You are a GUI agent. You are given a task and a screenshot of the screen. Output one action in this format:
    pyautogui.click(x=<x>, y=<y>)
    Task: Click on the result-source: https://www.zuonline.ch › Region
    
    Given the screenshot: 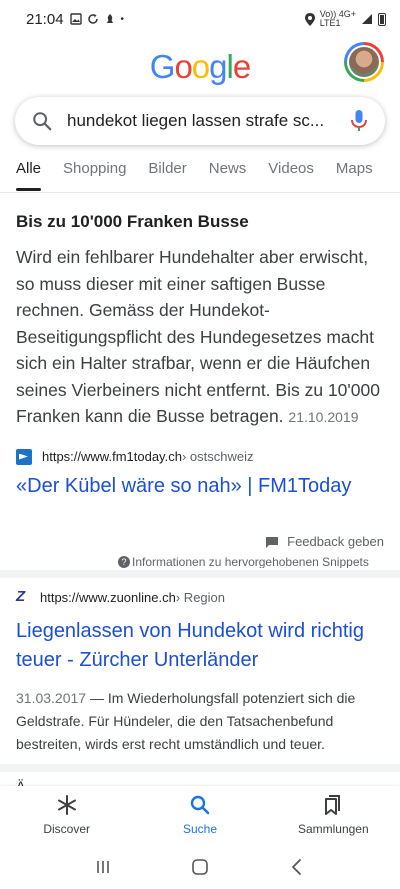 What is the action you would take?
    pyautogui.click(x=201, y=596)
    